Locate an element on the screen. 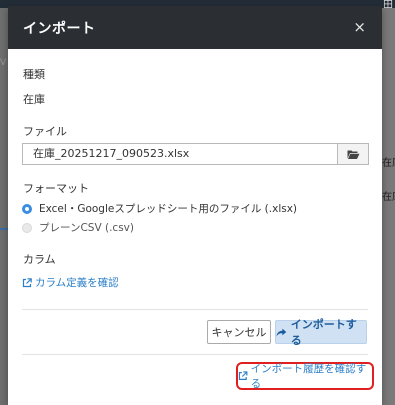  radio-csv is located at coordinates (27, 227).